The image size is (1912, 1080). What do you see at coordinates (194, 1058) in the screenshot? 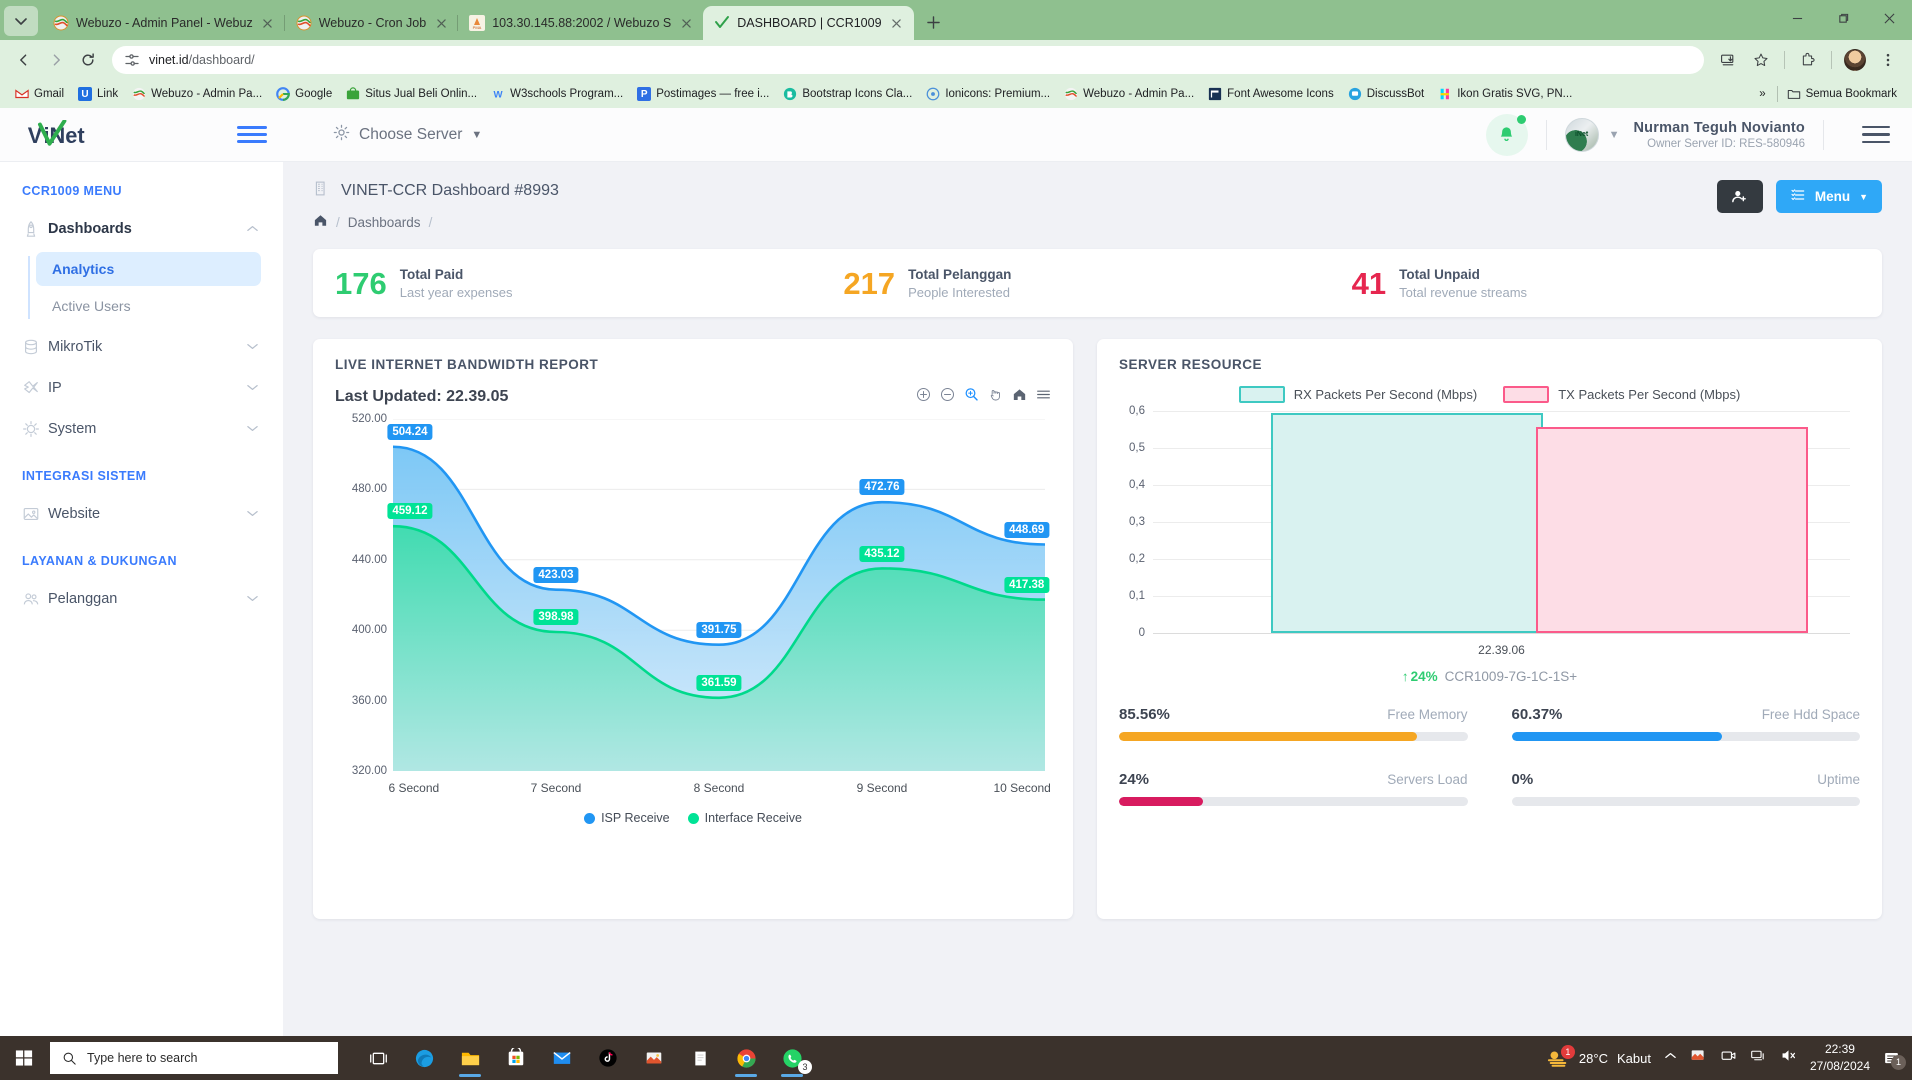
I see `search-input: Type here to search` at bounding box center [194, 1058].